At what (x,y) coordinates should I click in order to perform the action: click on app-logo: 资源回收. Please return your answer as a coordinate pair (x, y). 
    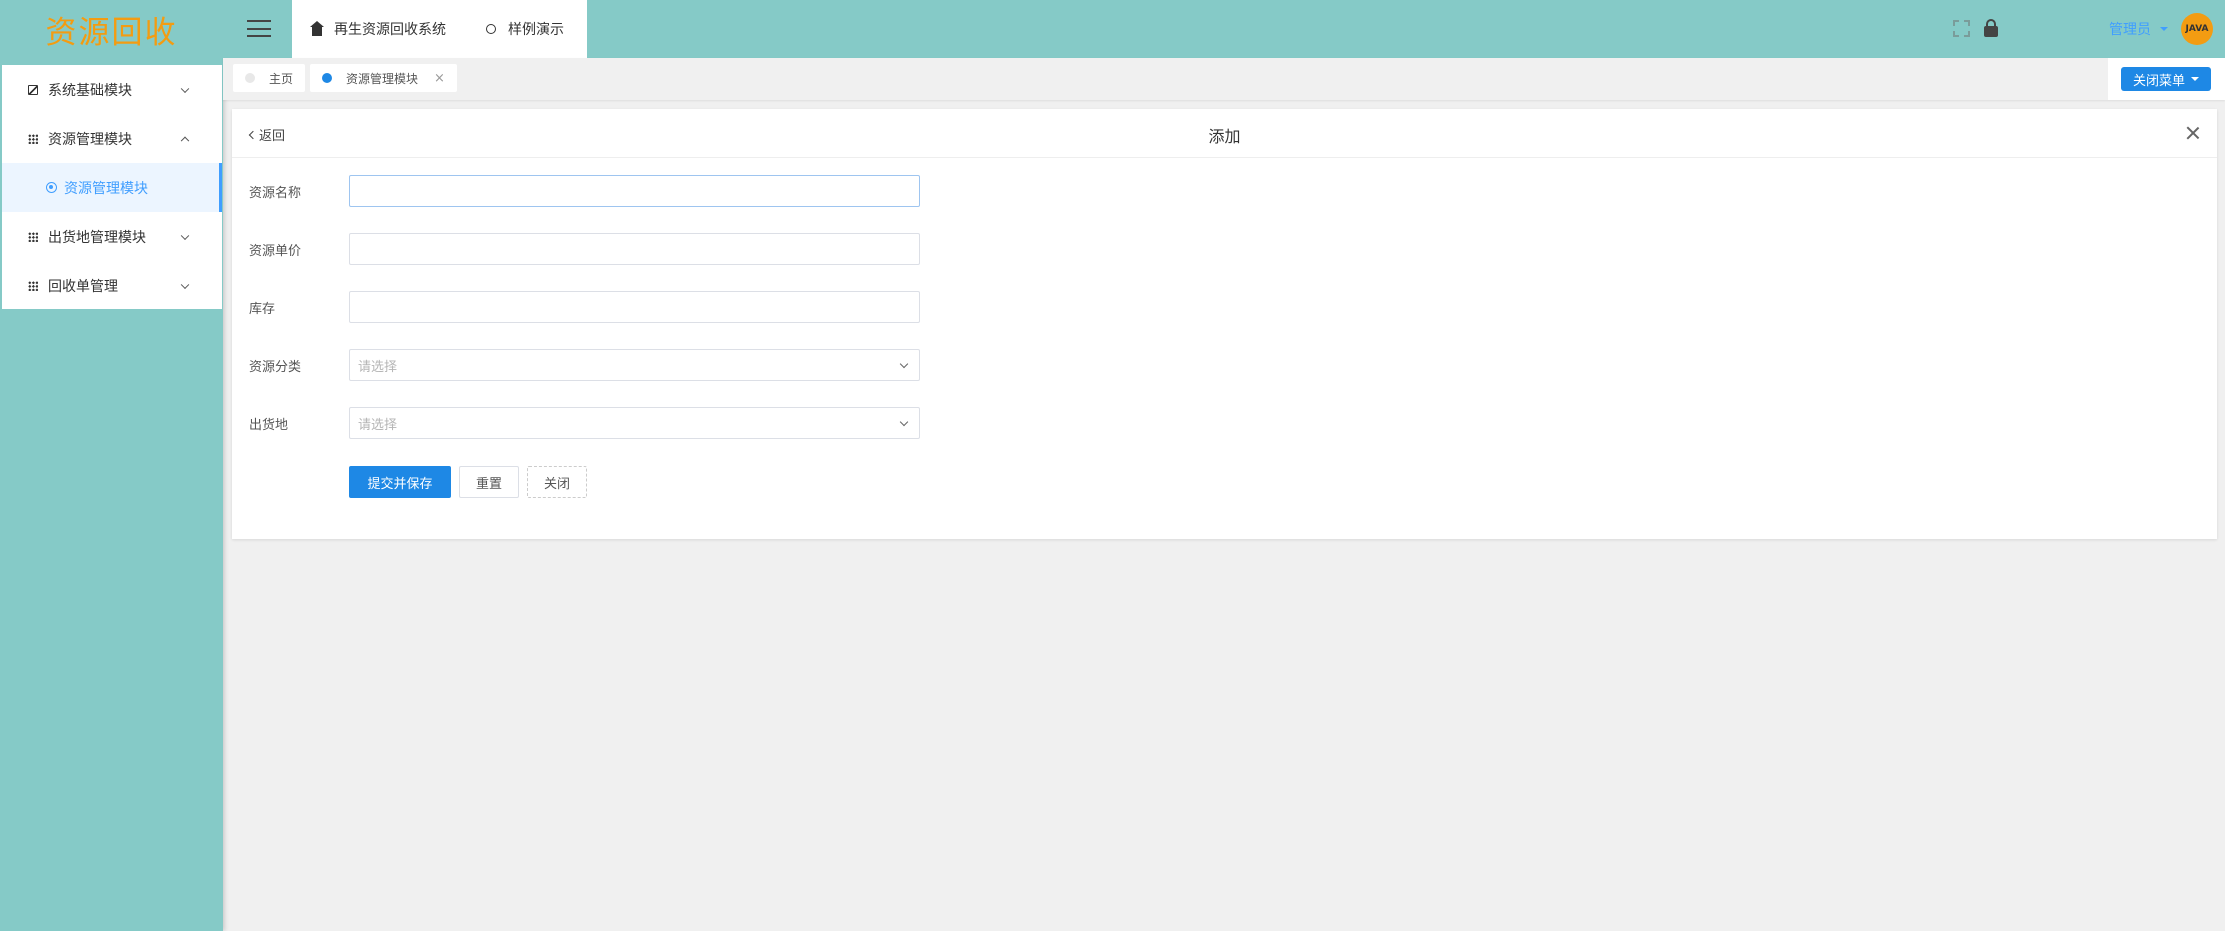
    Looking at the image, I should click on (111, 32).